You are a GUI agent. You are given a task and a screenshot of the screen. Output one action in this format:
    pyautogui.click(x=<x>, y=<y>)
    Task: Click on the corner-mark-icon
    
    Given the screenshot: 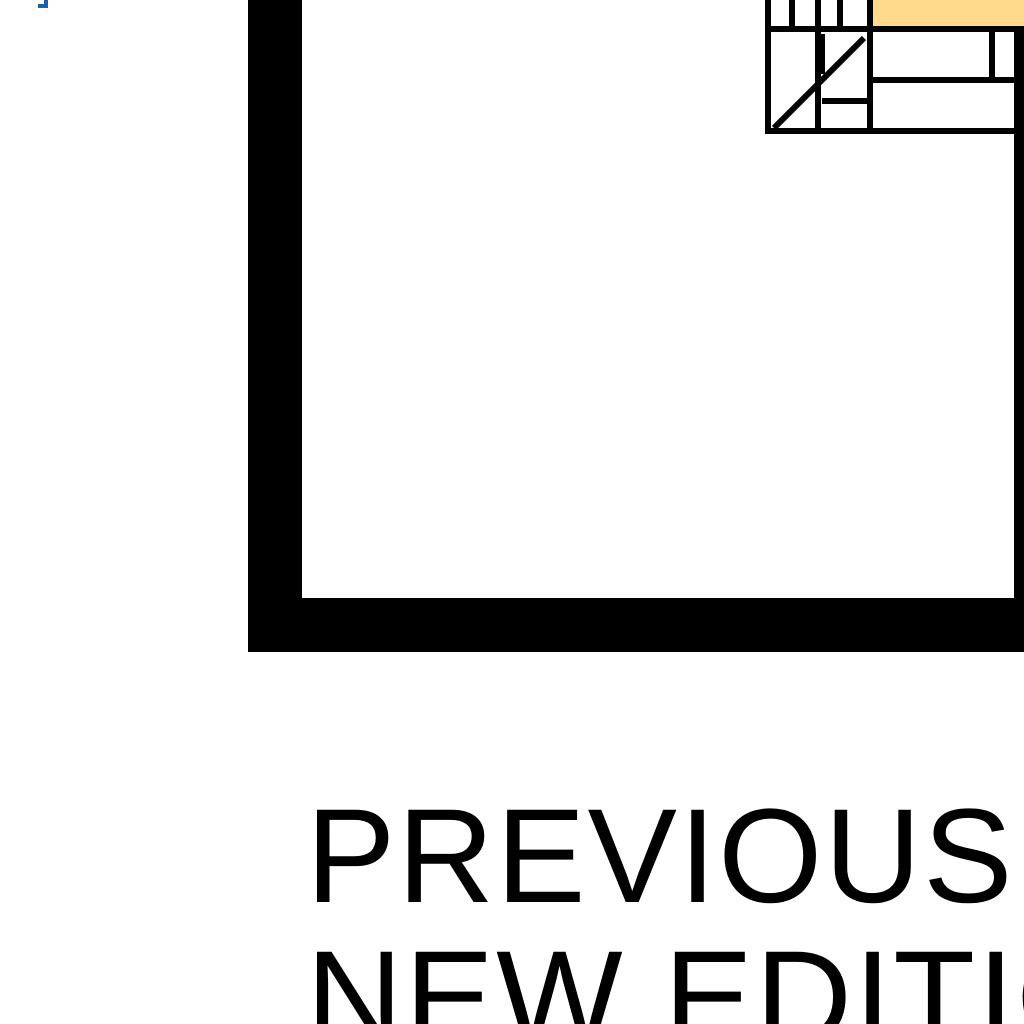 What is the action you would take?
    pyautogui.click(x=43, y=4)
    